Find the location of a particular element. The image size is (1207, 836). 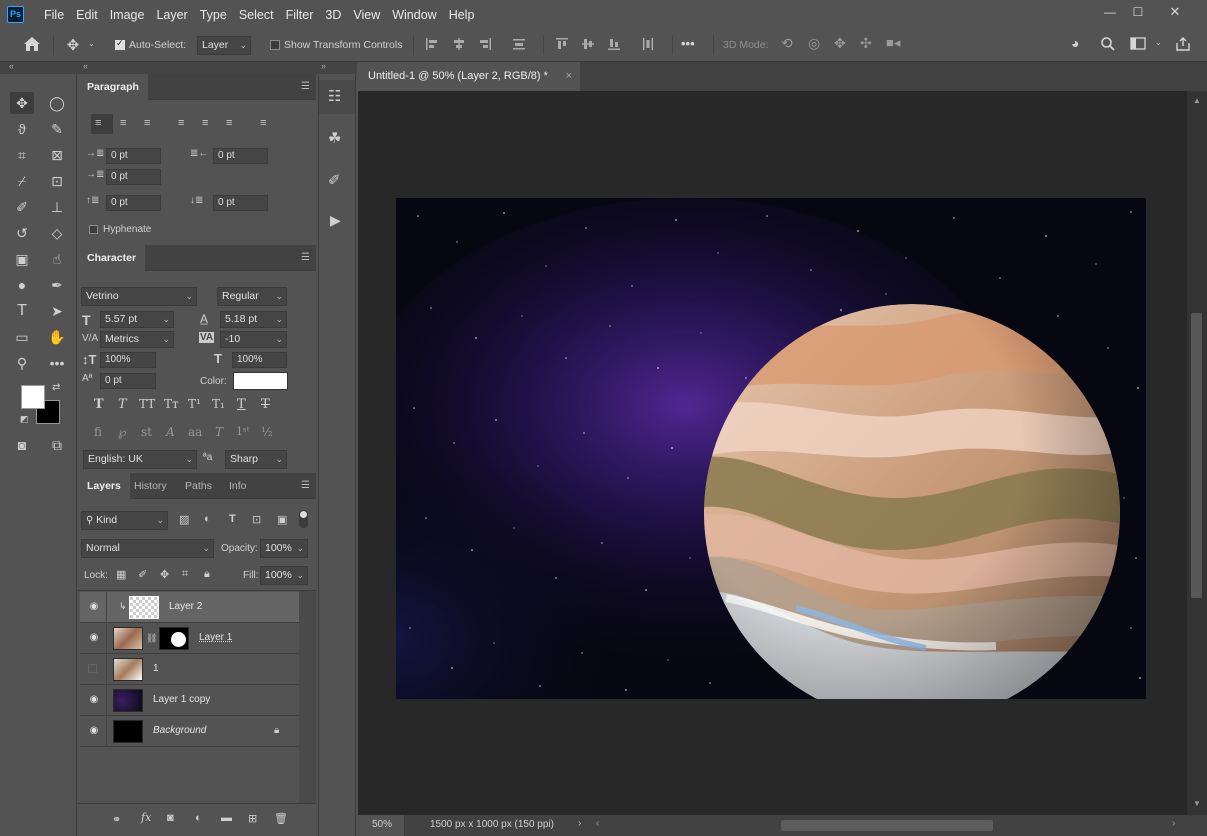

history-brush-icon: ↺ is located at coordinates (22, 233).